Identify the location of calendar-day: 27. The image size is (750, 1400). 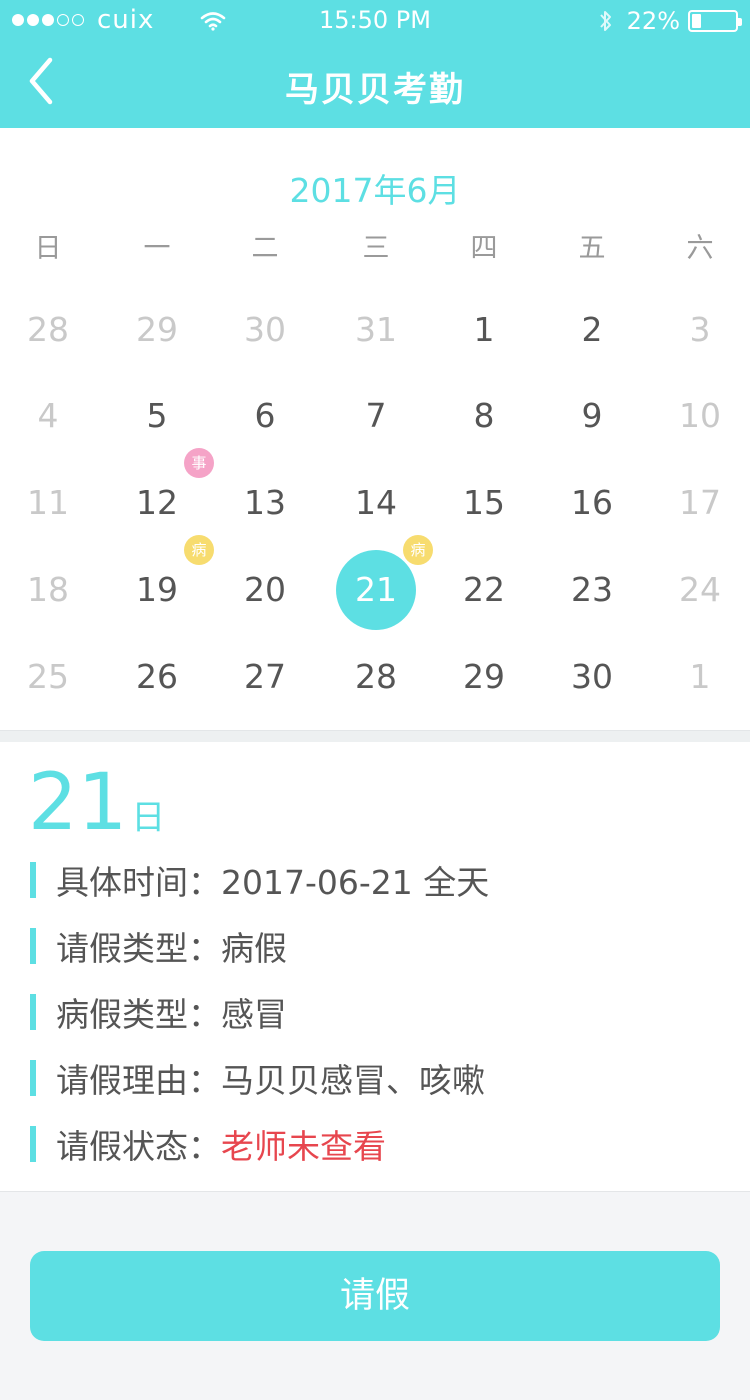
(265, 677).